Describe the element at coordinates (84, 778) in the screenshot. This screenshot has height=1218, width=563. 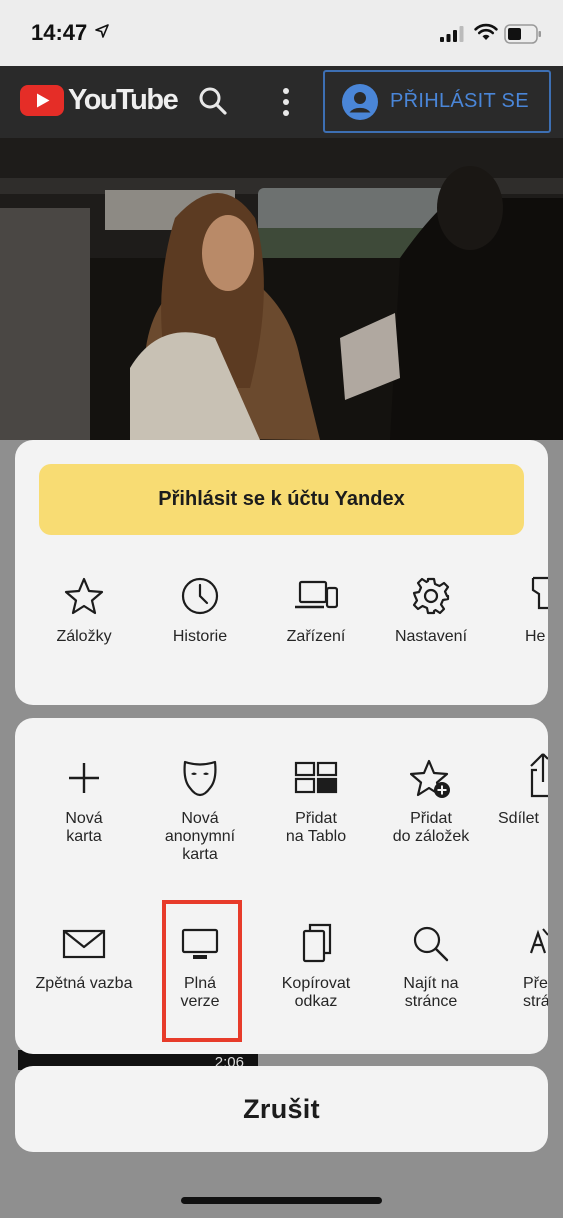
I see `plus-icon` at that location.